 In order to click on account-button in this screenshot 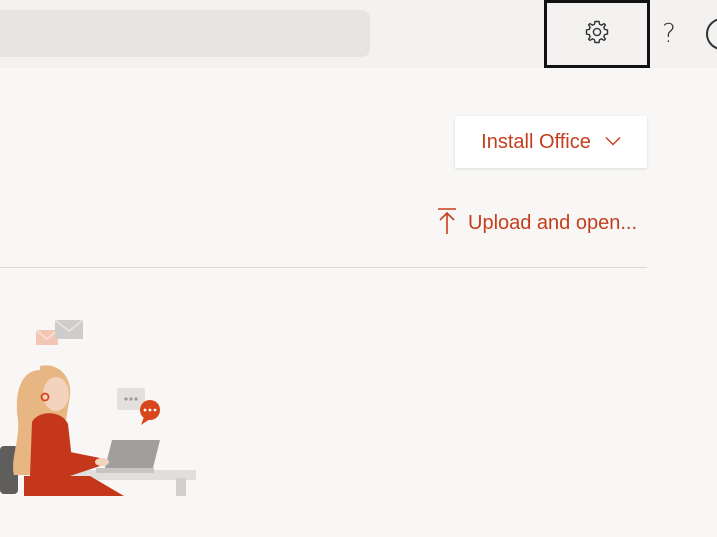, I will do `click(711, 34)`.